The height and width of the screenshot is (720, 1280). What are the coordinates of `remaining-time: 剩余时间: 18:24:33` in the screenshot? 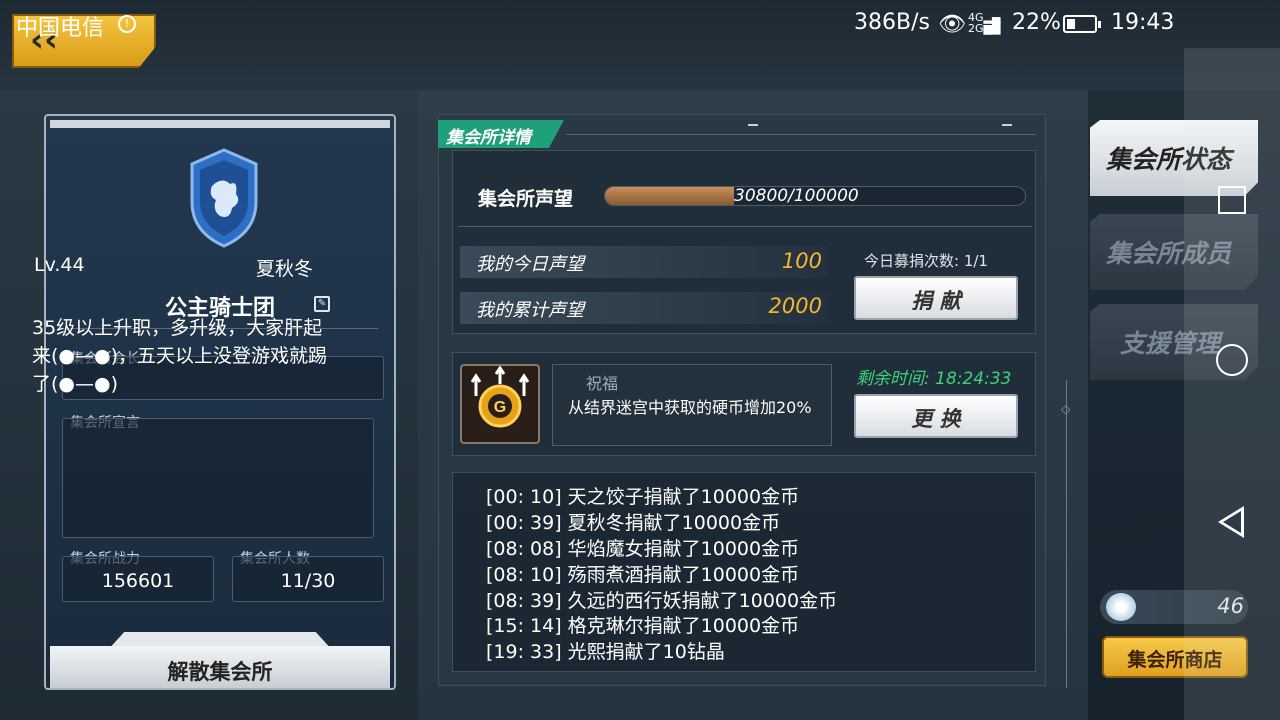 It's located at (934, 379).